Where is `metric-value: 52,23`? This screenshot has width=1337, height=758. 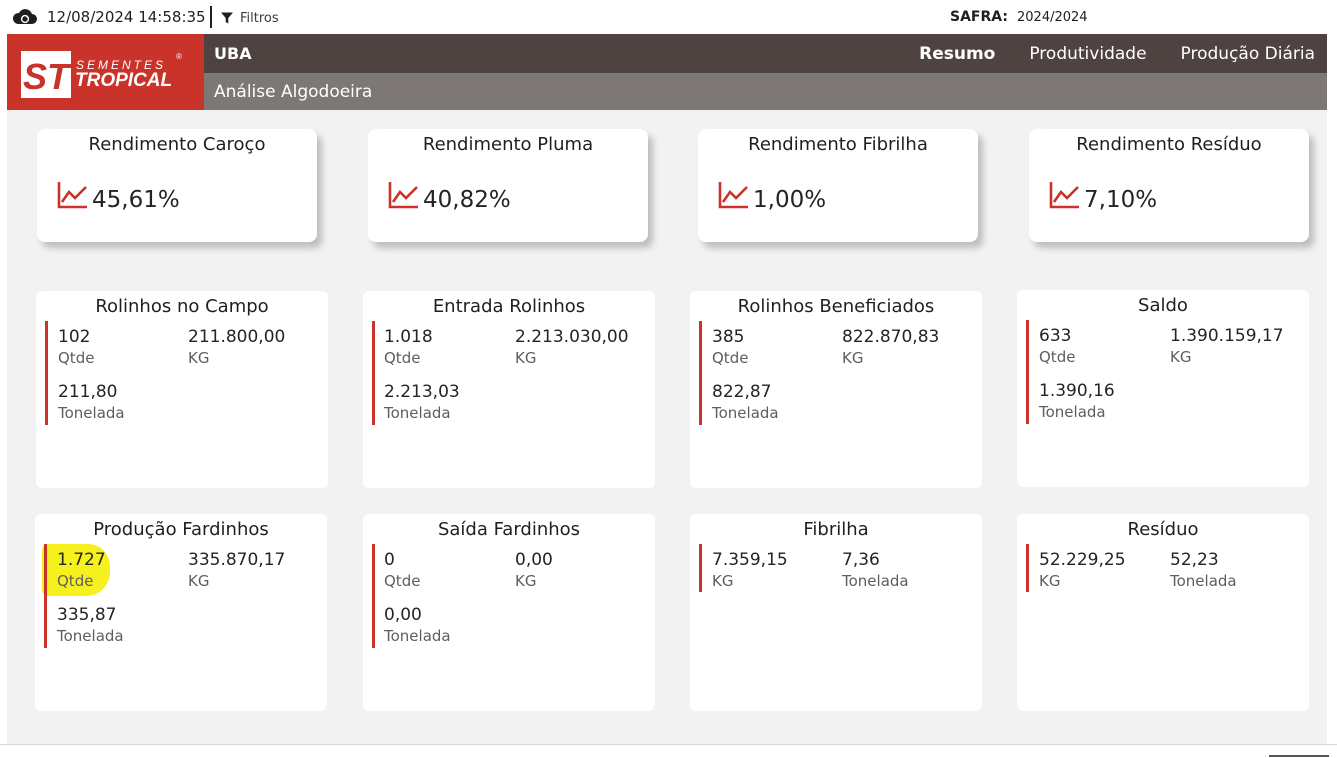 metric-value: 52,23 is located at coordinates (1194, 560).